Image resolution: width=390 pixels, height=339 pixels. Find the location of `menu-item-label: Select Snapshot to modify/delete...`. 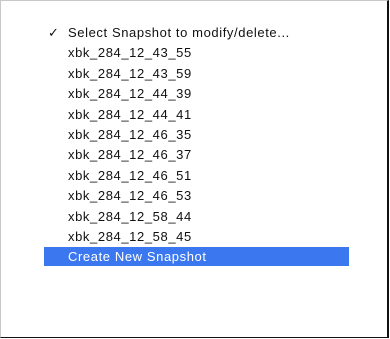

menu-item-label: Select Snapshot to modify/delete... is located at coordinates (179, 32).